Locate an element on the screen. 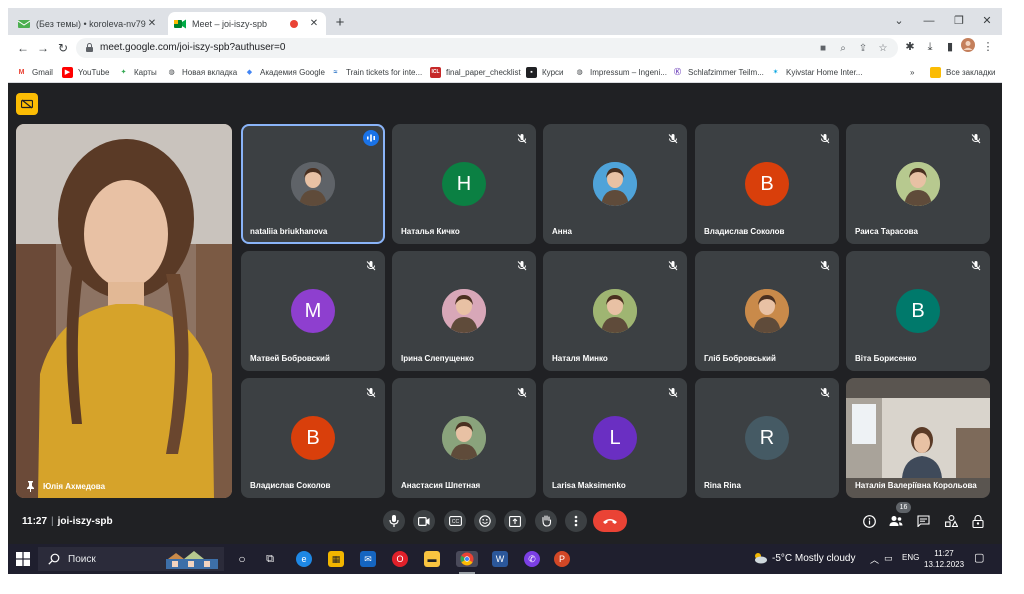  back-button: ← is located at coordinates (23, 48).